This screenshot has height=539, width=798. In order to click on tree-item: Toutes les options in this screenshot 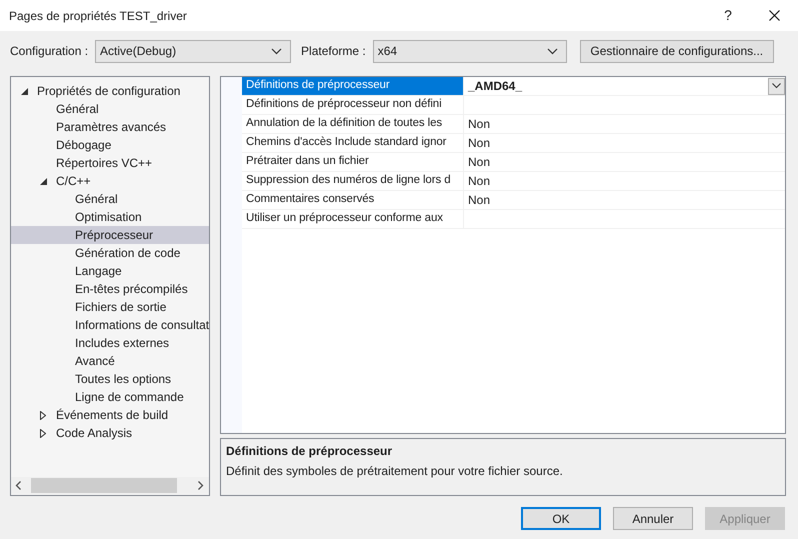, I will do `click(110, 379)`.